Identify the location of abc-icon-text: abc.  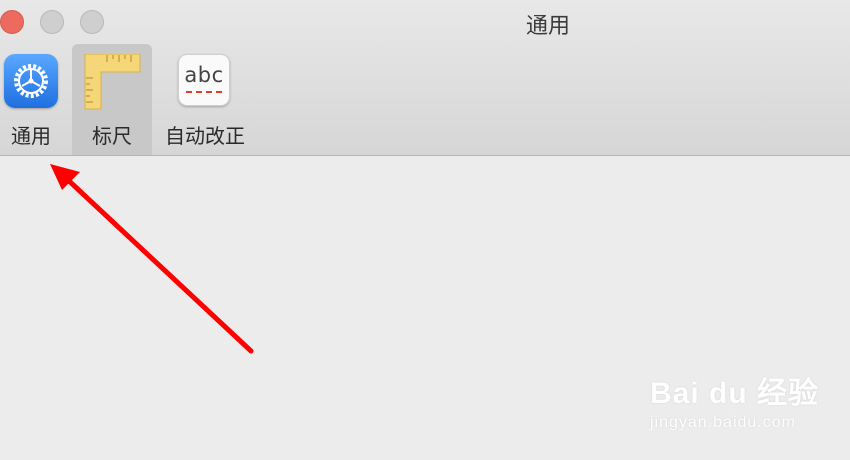
(204, 75).